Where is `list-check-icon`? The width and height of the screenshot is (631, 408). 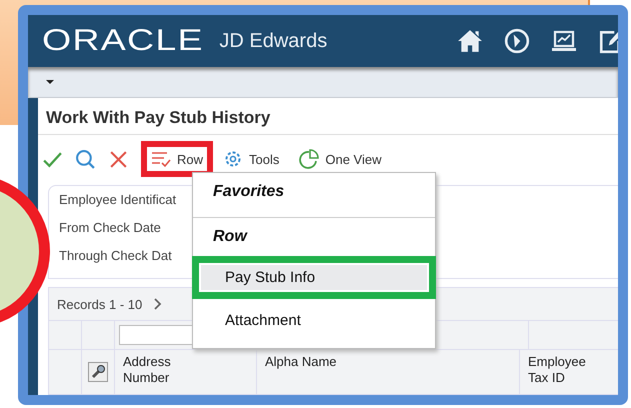 list-check-icon is located at coordinates (161, 159).